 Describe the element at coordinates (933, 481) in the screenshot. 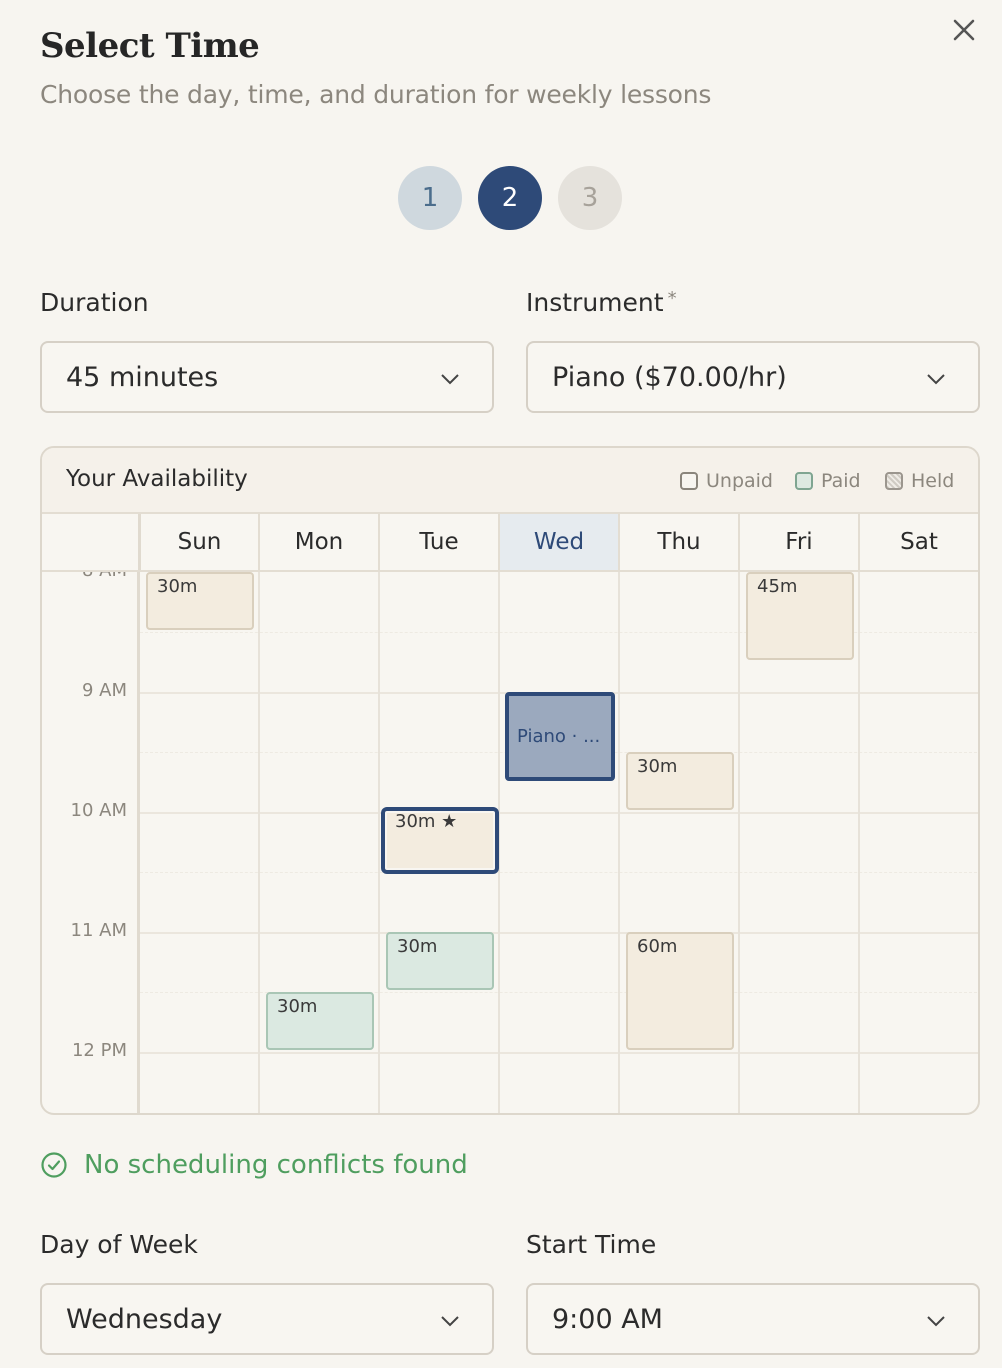

I see `legend-held-label: Held` at that location.